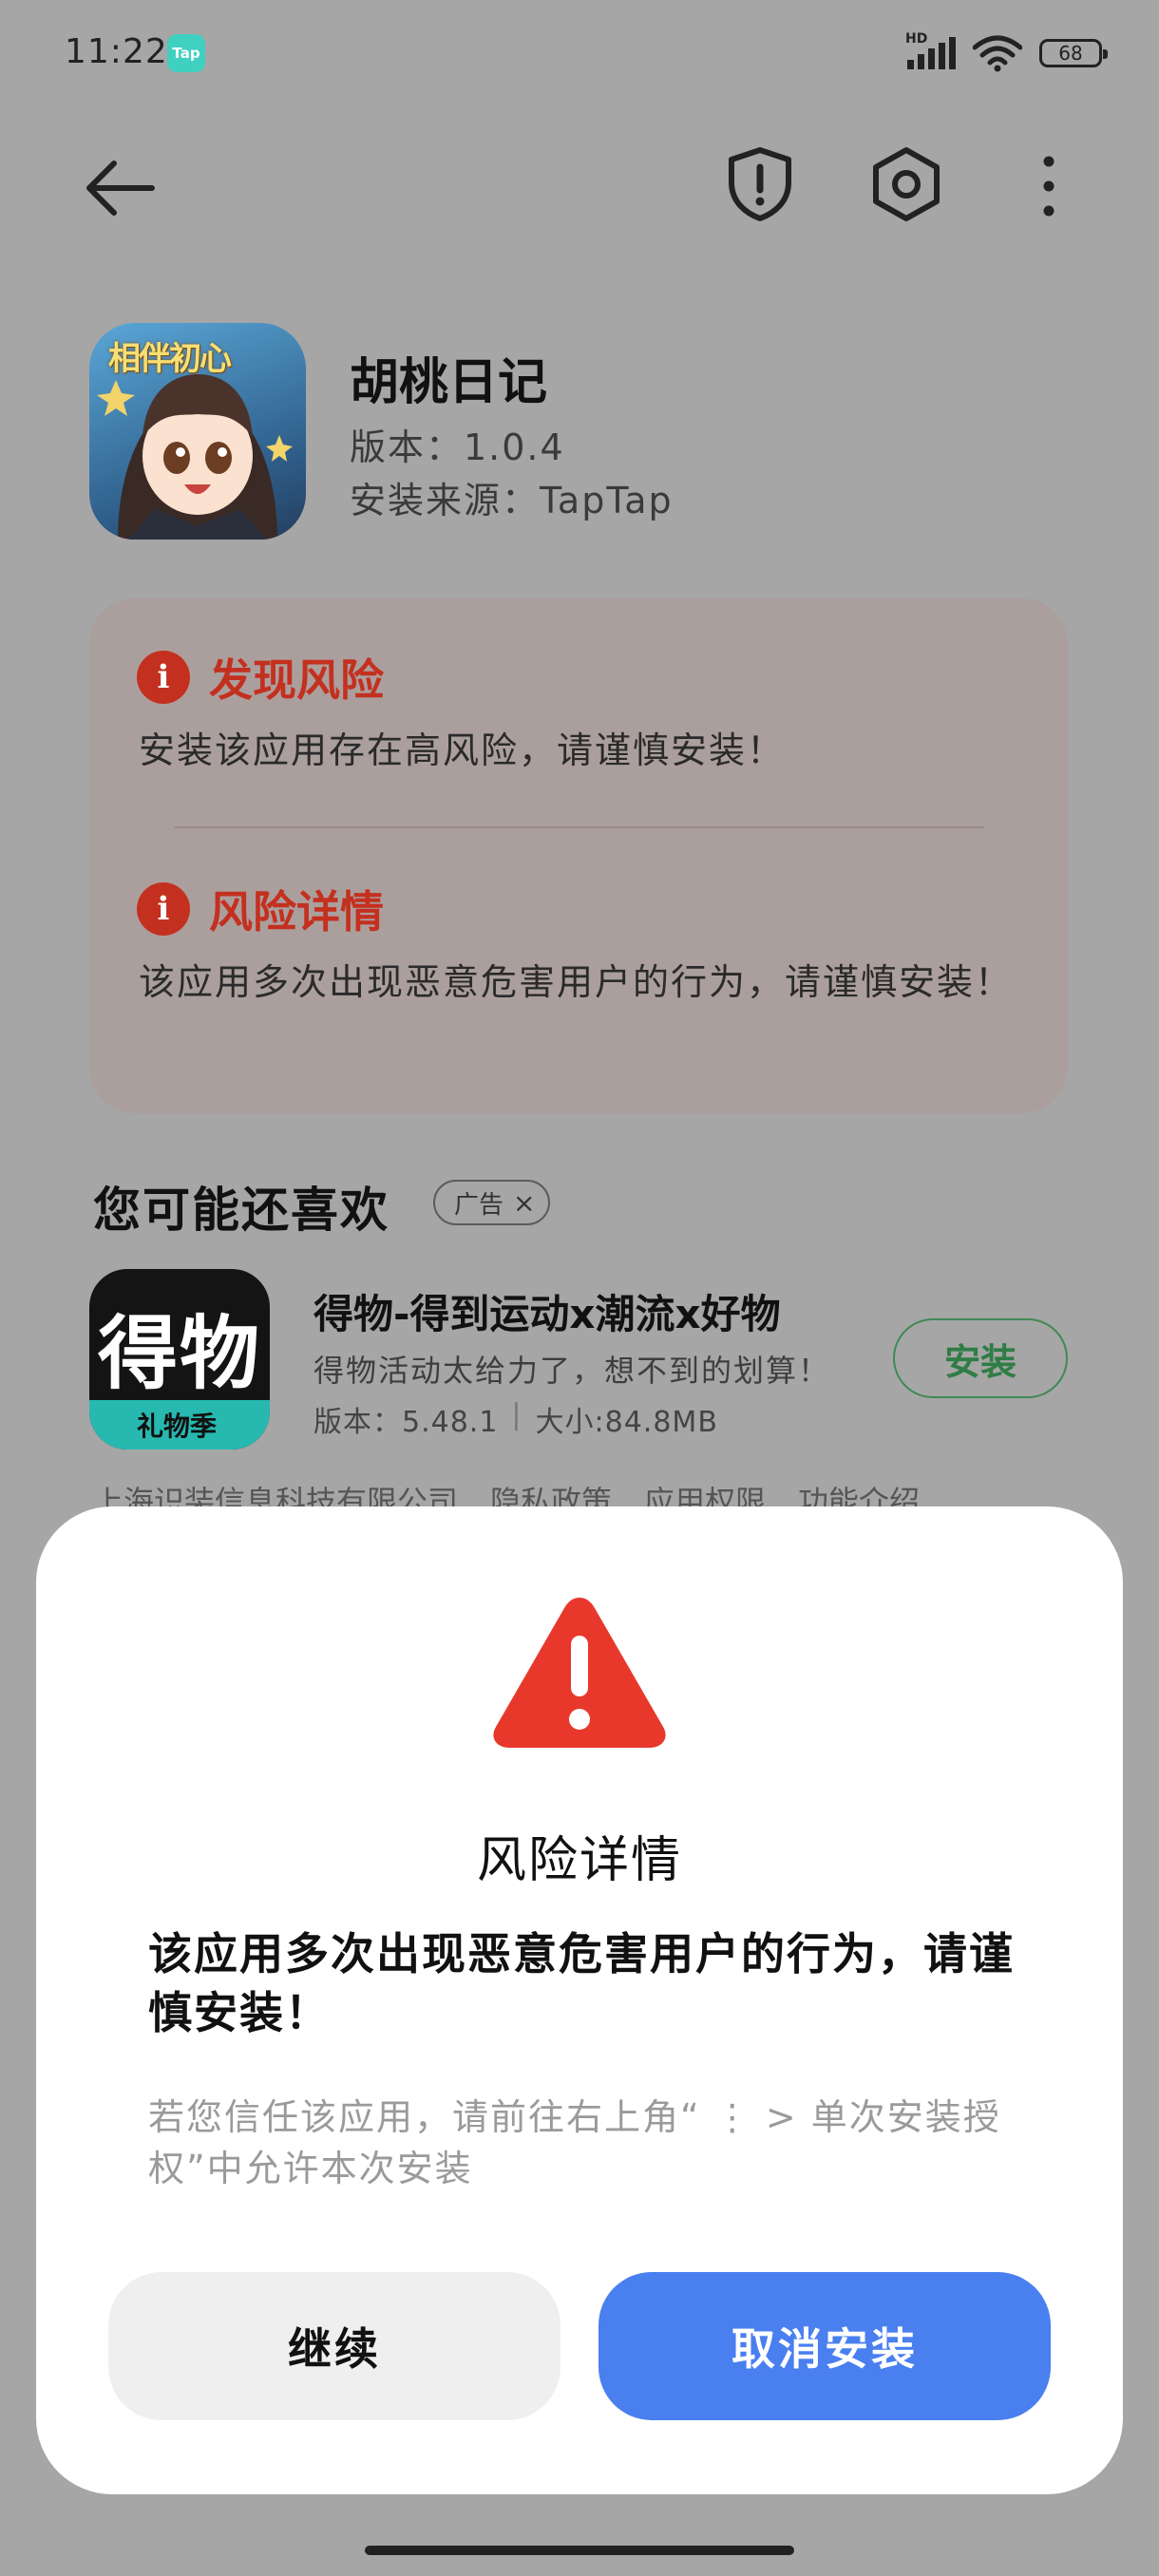  What do you see at coordinates (574, 2142) in the screenshot?
I see `dialog-hint: 若您信任该应用，请前往右上角“ ⋮ > 单次安装授权”中允许本次安装` at bounding box center [574, 2142].